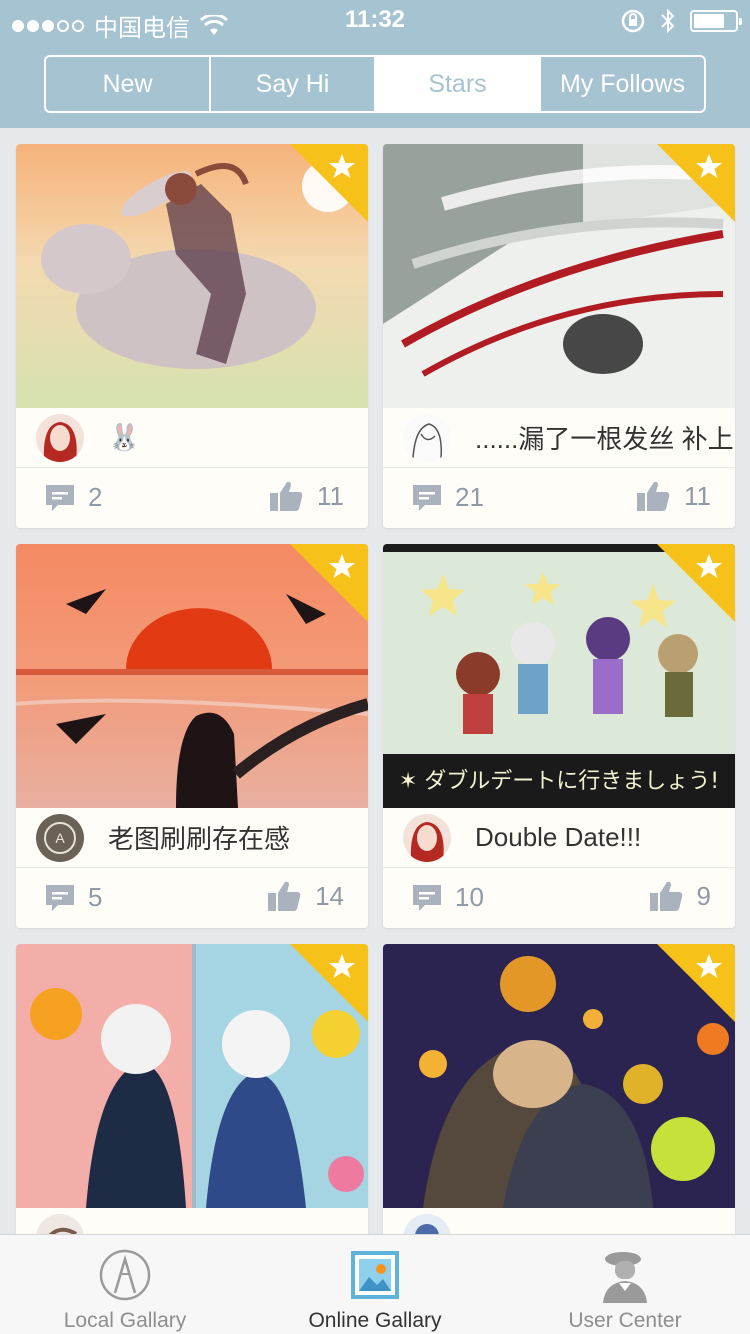  I want to click on comment-count: 2, so click(73, 497).